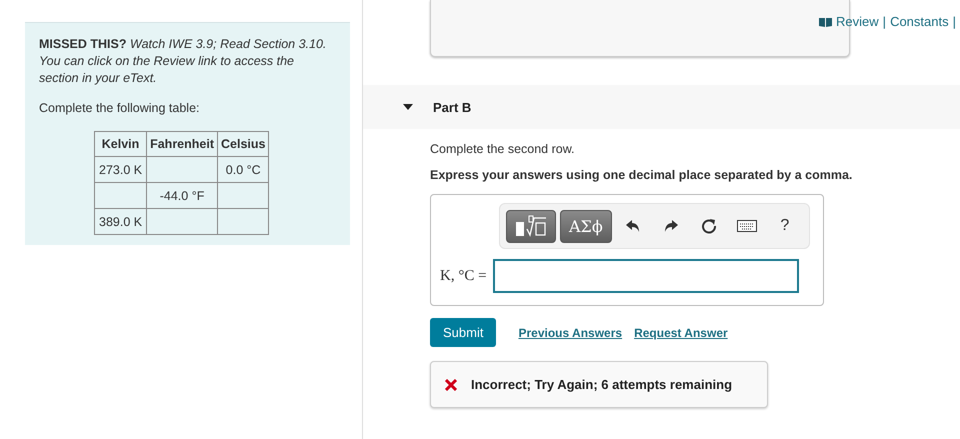 This screenshot has height=439, width=960. Describe the element at coordinates (243, 144) in the screenshot. I see `column-header: Celsius` at that location.